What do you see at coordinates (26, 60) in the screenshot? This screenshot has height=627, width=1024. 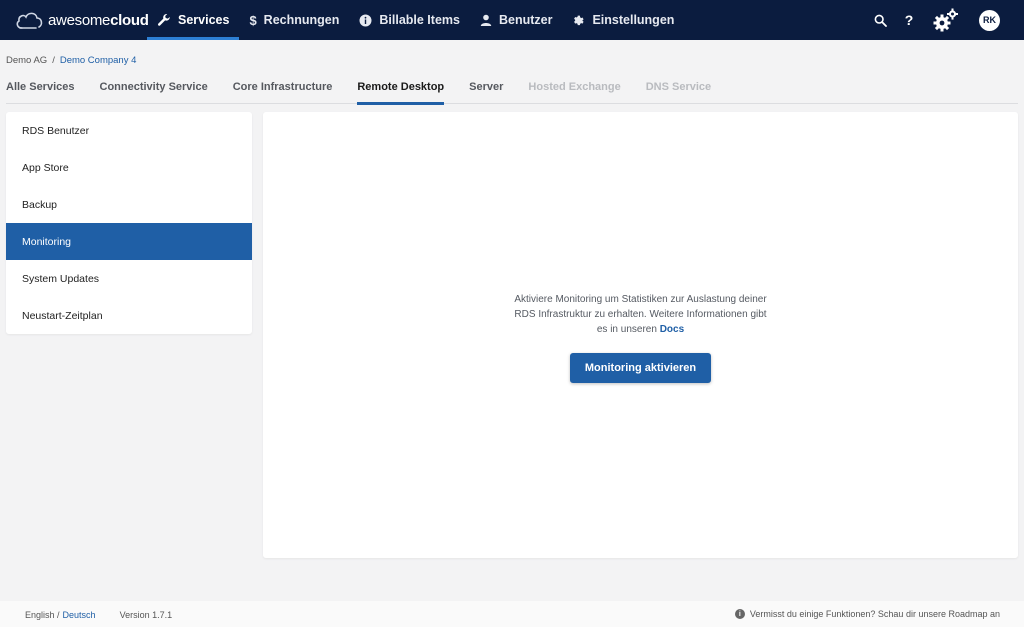 I see `breadcrumb-root: Demo AG` at bounding box center [26, 60].